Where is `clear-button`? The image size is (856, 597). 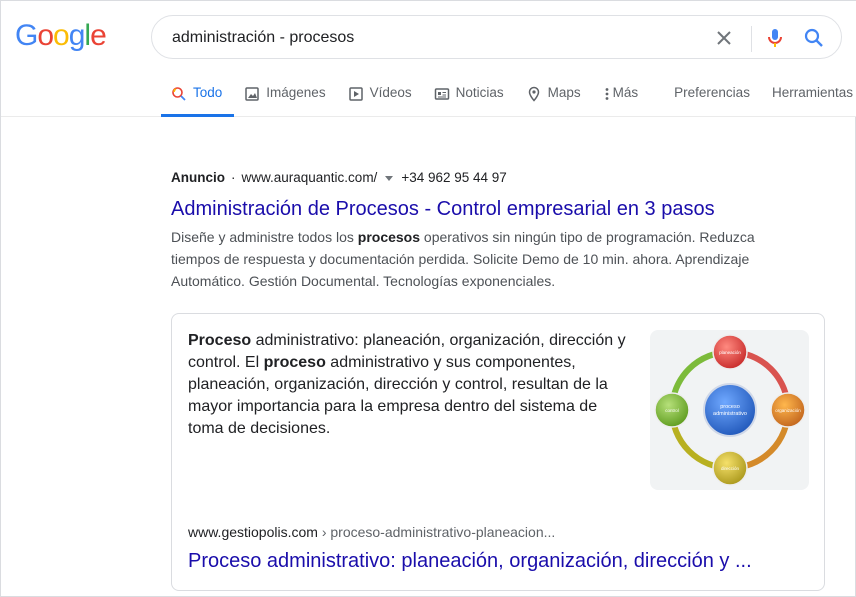 clear-button is located at coordinates (724, 38).